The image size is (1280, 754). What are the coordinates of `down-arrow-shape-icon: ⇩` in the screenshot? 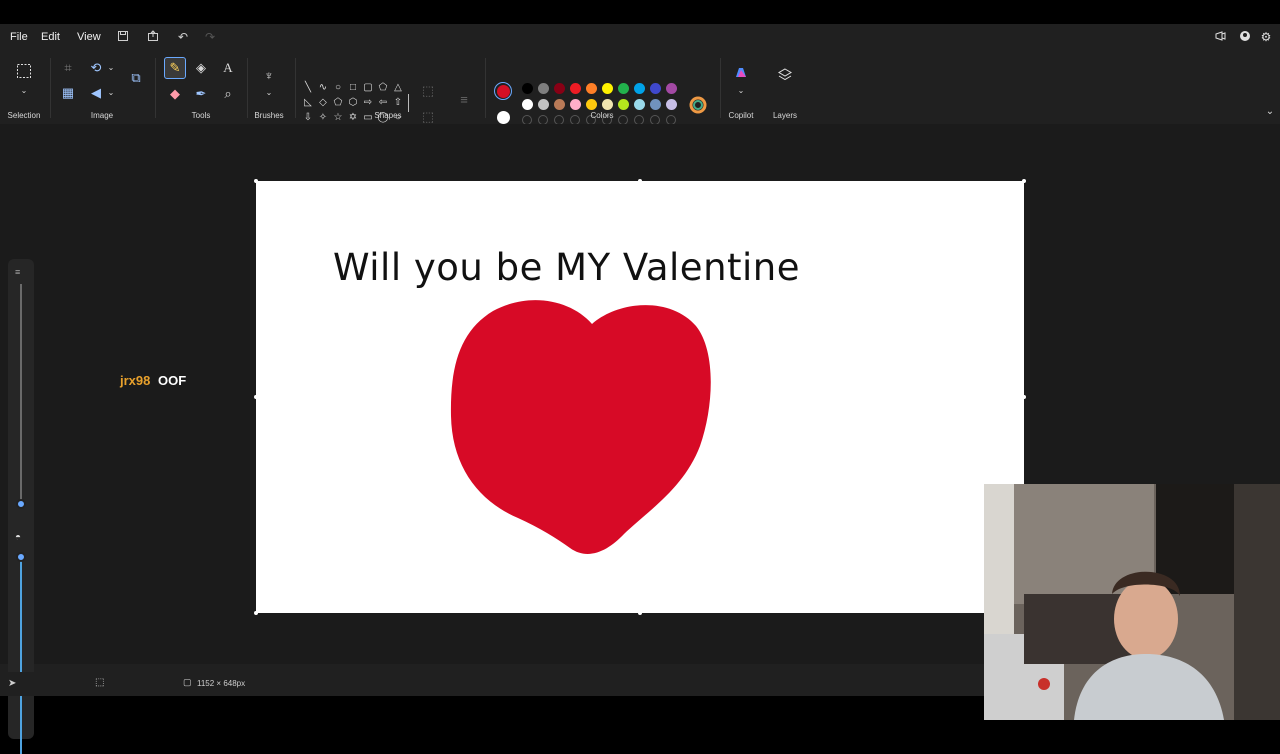 It's located at (308, 118).